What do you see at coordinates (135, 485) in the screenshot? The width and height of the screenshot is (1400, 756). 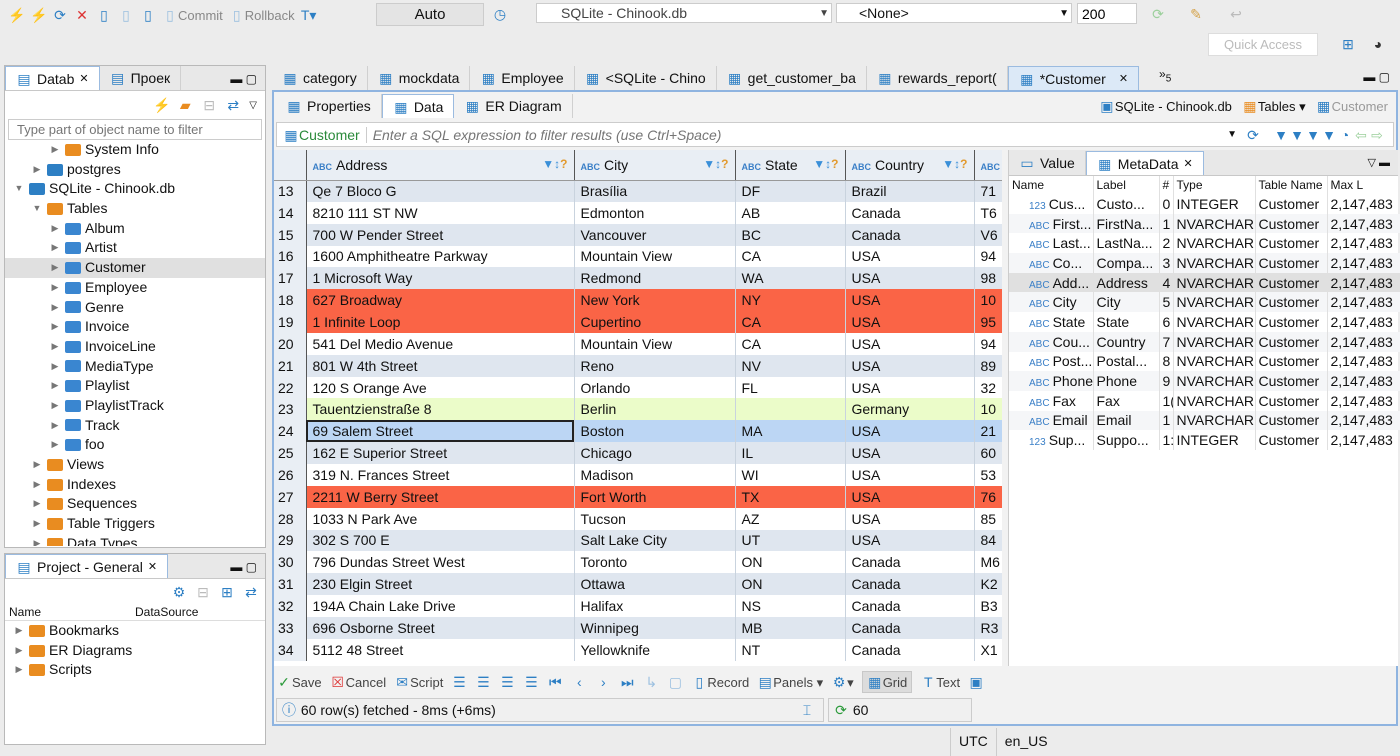 I see `tree-item: ▶ Indexes` at bounding box center [135, 485].